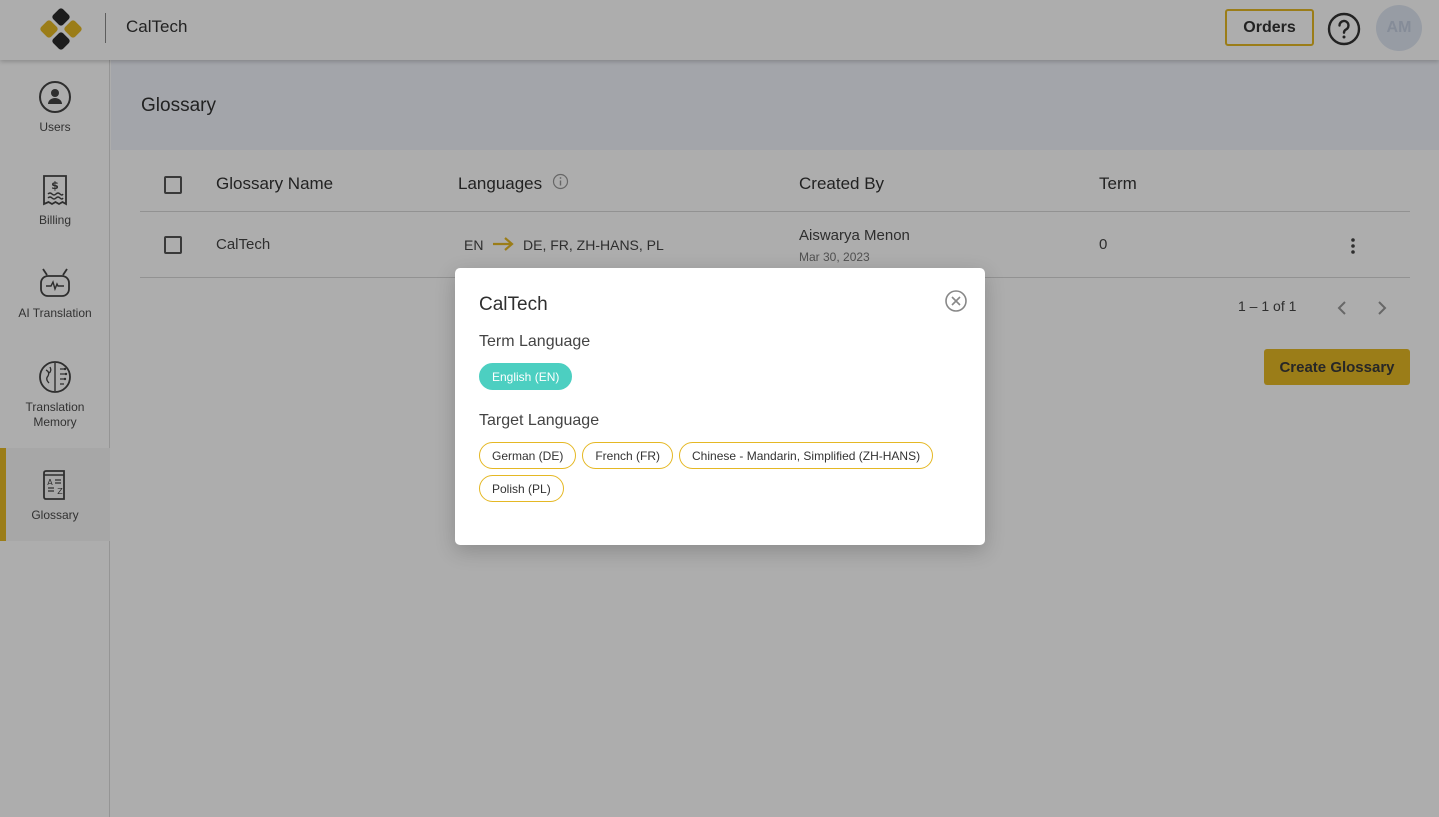 This screenshot has height=817, width=1439. Describe the element at coordinates (528, 455) in the screenshot. I see `target-language-chip: German (DE)` at that location.